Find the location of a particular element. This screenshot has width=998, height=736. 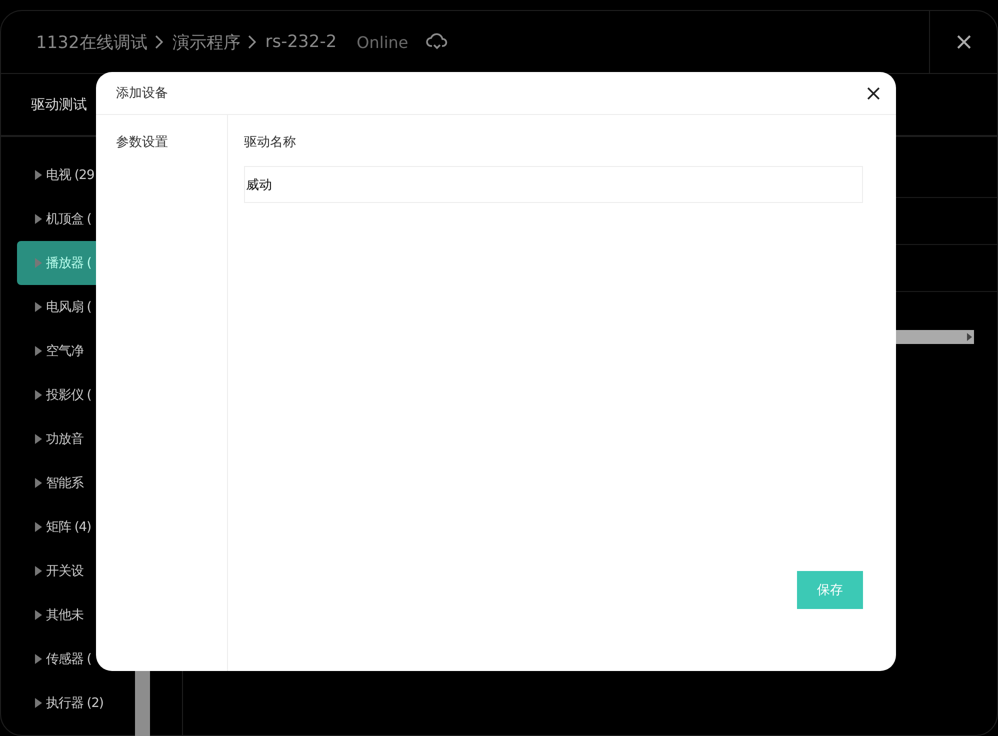

breadcrumb-link: 1132在线调试 is located at coordinates (92, 42).